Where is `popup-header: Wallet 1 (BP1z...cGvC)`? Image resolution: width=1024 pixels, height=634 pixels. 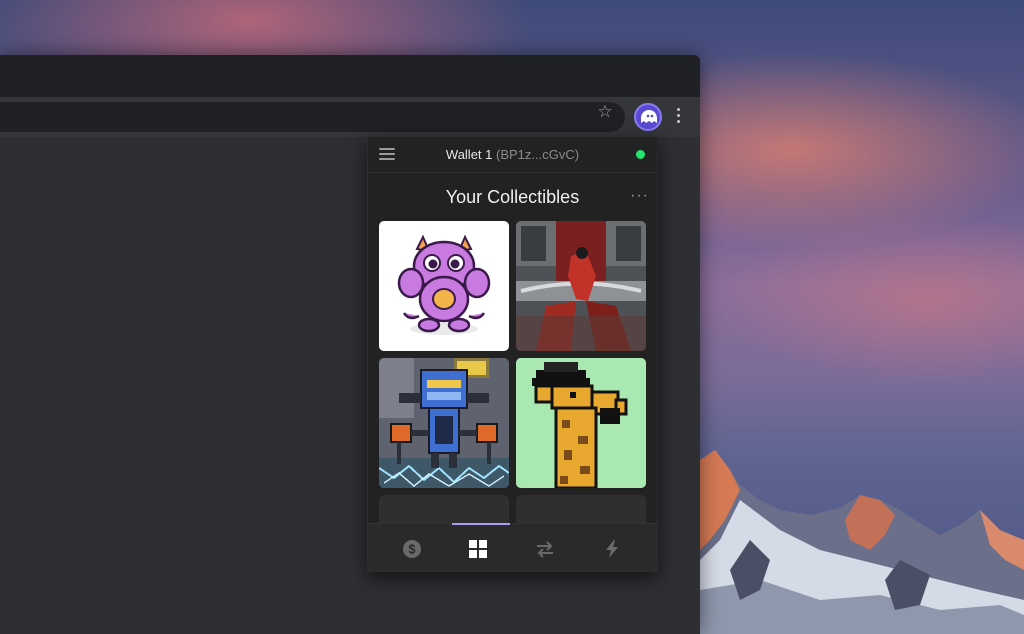
popup-header: Wallet 1 (BP1z...cGvC) is located at coordinates (512, 155).